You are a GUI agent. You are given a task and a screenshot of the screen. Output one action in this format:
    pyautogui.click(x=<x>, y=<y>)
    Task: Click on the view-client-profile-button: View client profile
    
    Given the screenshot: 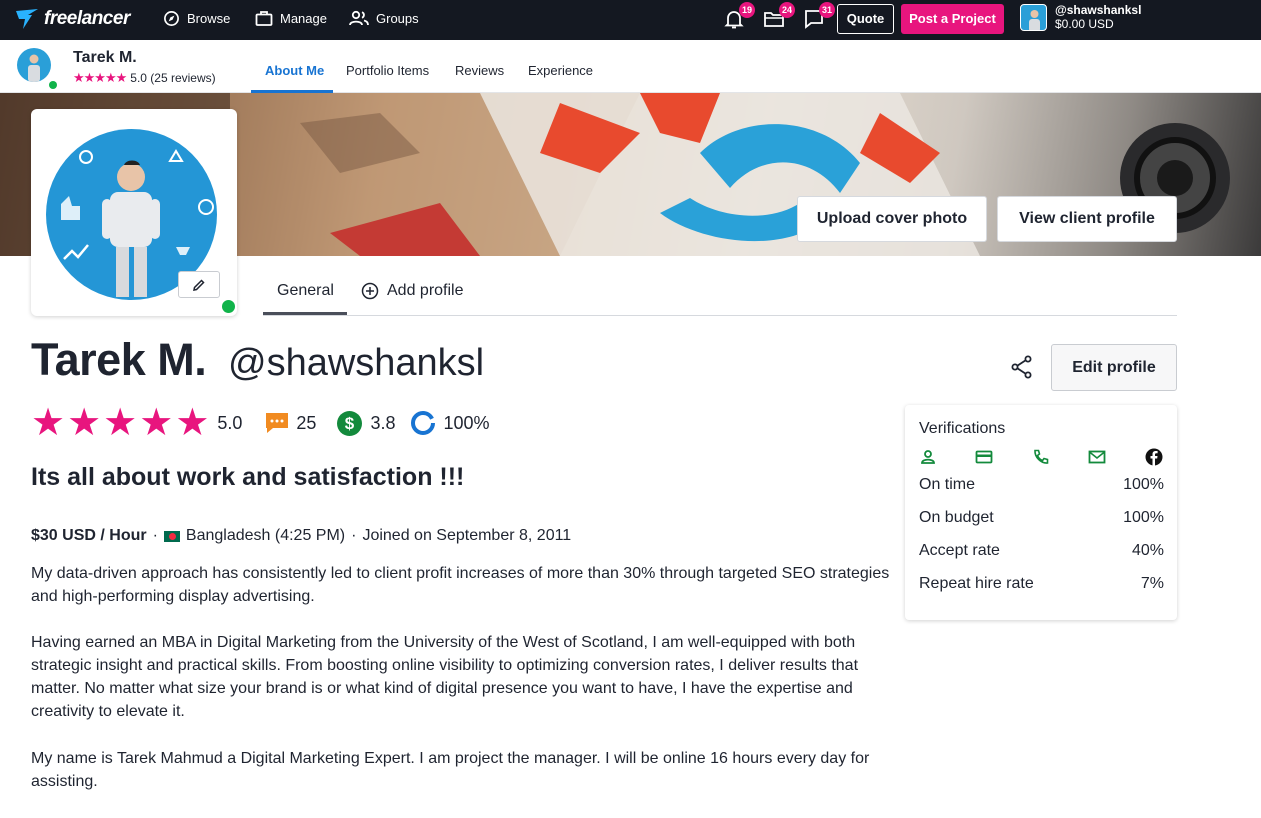 What is the action you would take?
    pyautogui.click(x=1087, y=219)
    